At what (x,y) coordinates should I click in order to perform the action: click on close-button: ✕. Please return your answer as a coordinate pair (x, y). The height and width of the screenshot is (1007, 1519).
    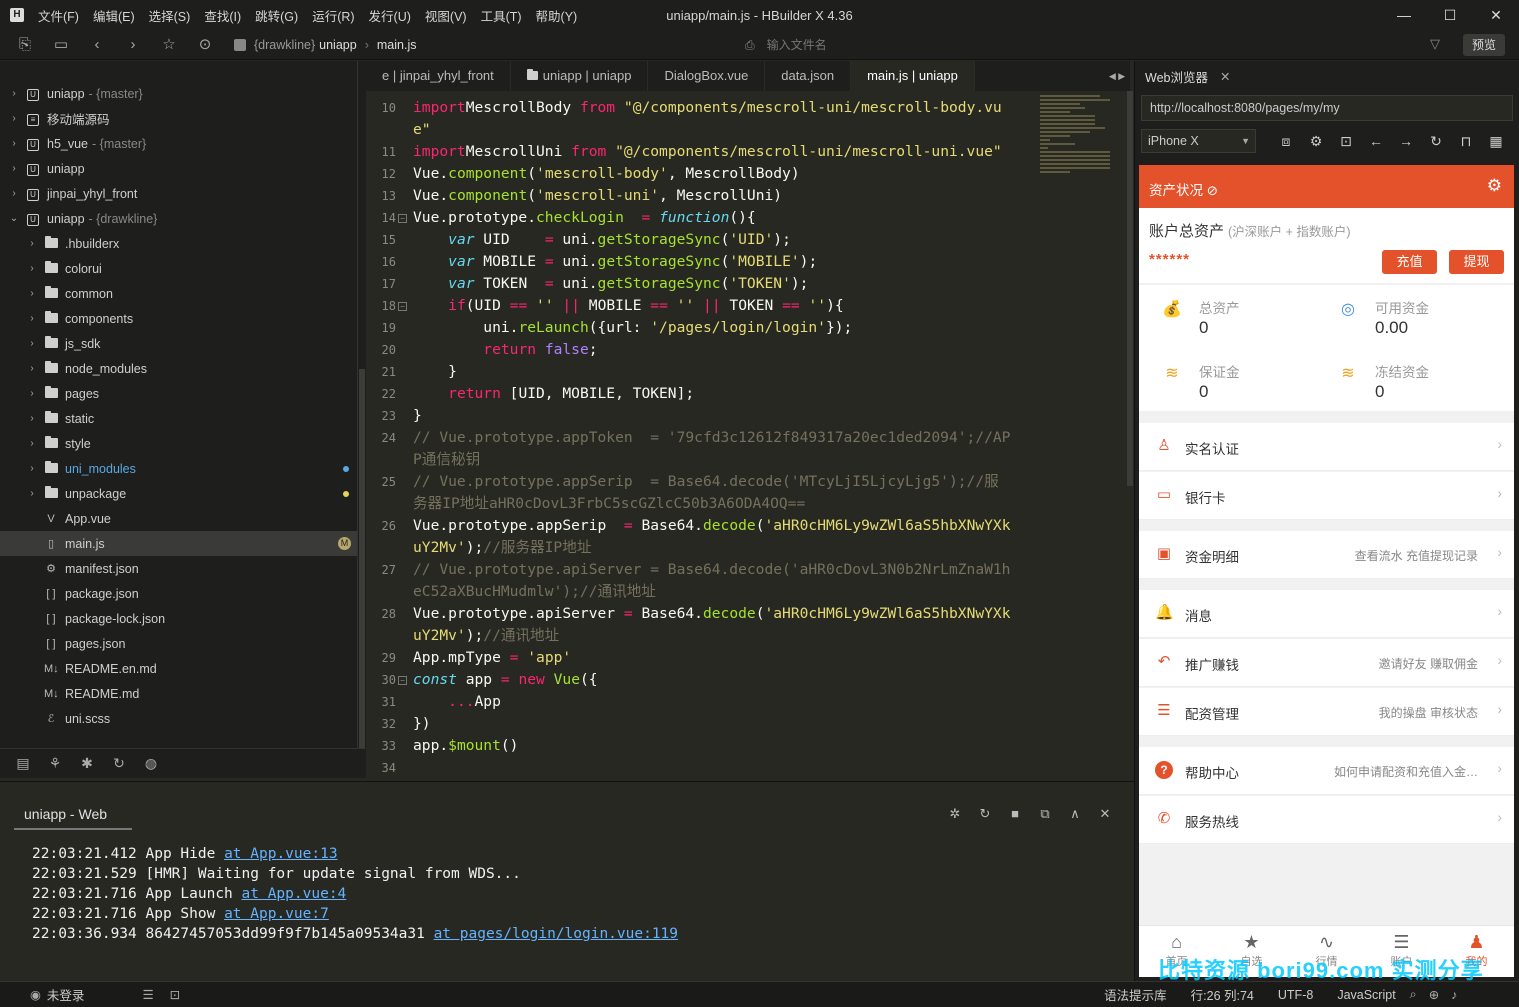
    Looking at the image, I should click on (1496, 15).